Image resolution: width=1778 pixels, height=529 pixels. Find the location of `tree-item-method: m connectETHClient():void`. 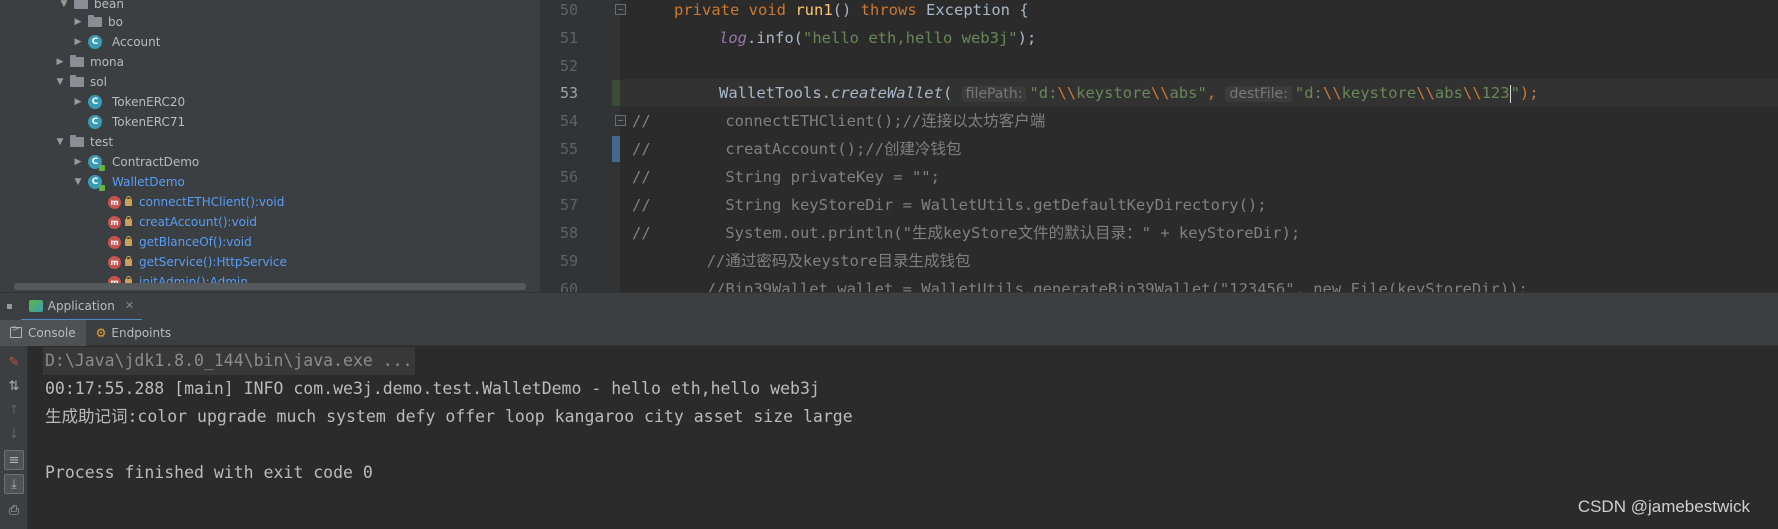

tree-item-method: m connectETHClient():void is located at coordinates (196, 202).